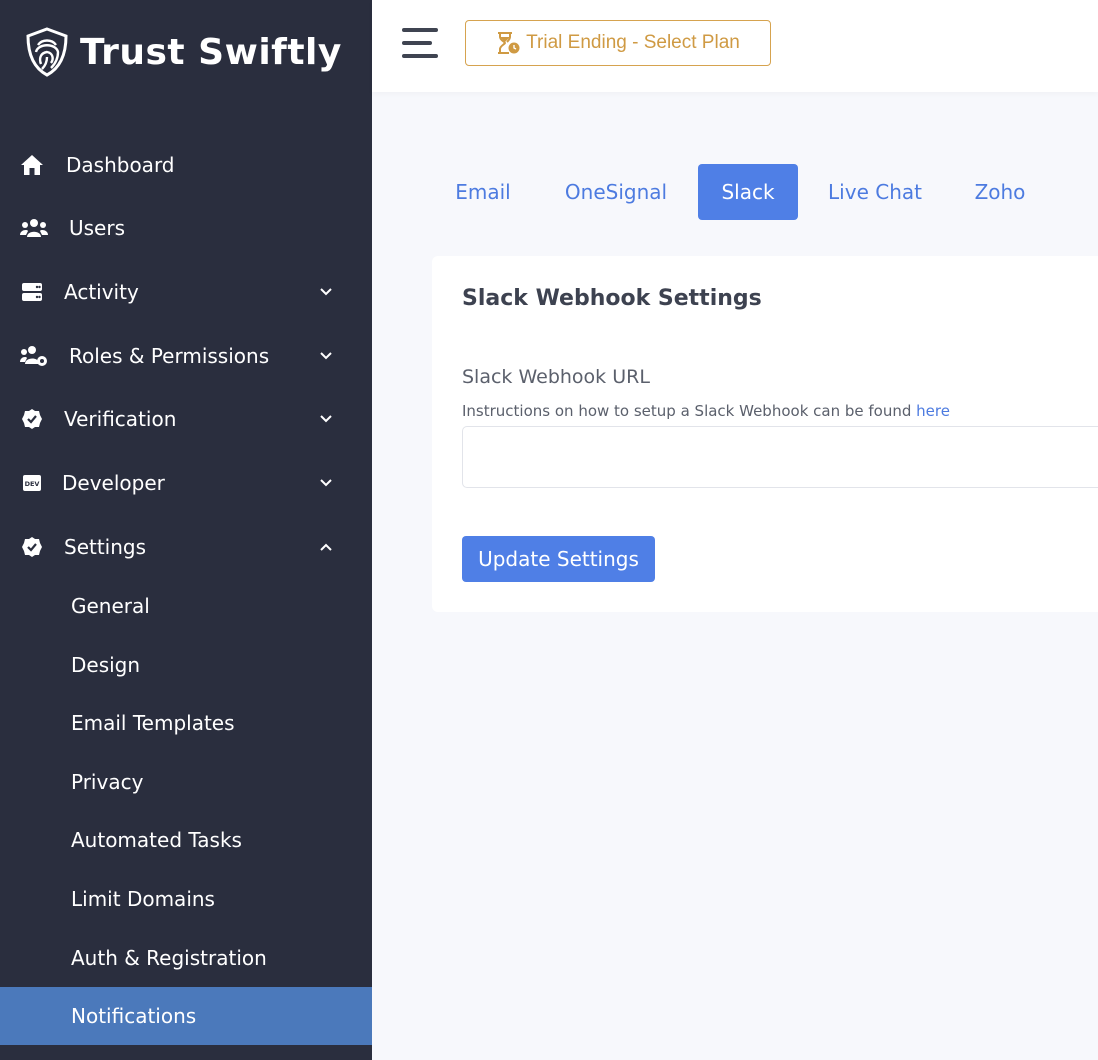 This screenshot has width=1098, height=1060. I want to click on sidebar-subitem-design: Design, so click(186, 665).